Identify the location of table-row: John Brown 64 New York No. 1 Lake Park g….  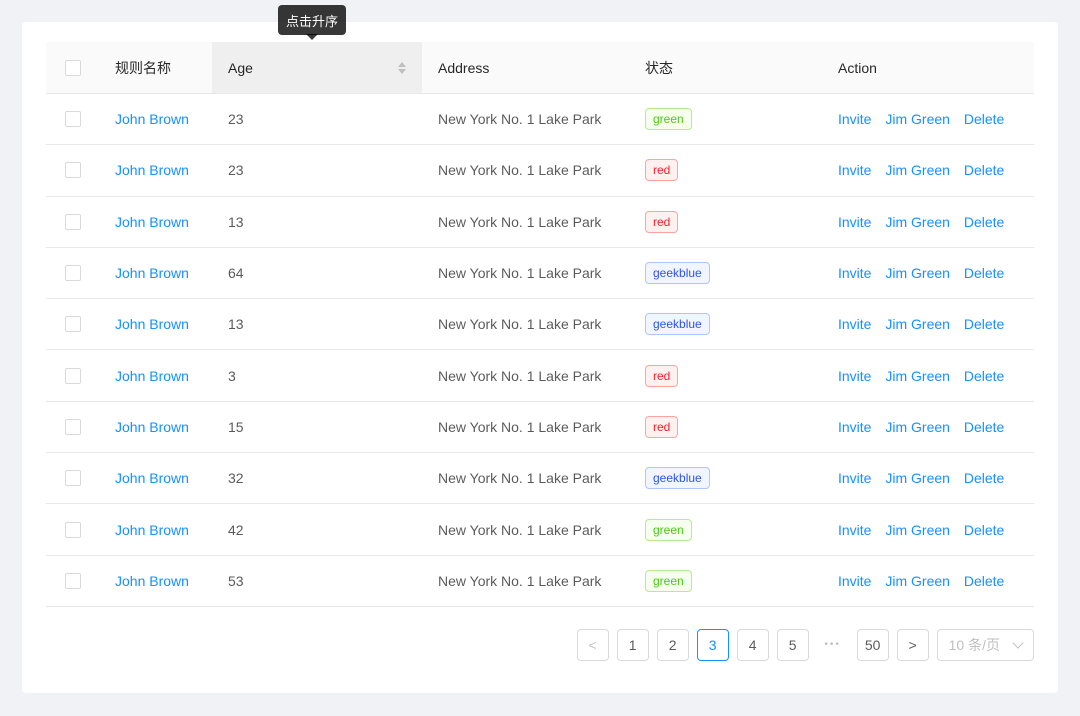
(540, 273).